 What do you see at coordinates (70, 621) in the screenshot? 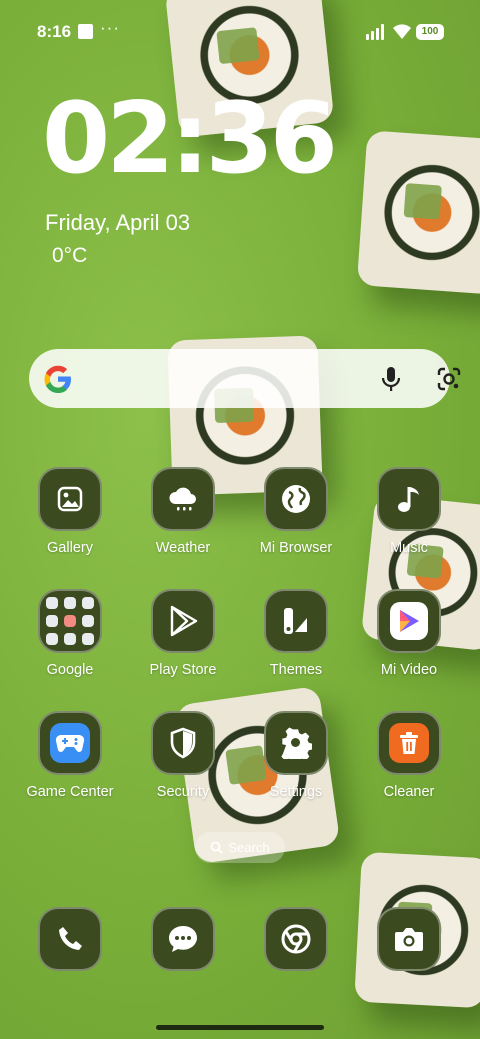
I see `folder-icon` at bounding box center [70, 621].